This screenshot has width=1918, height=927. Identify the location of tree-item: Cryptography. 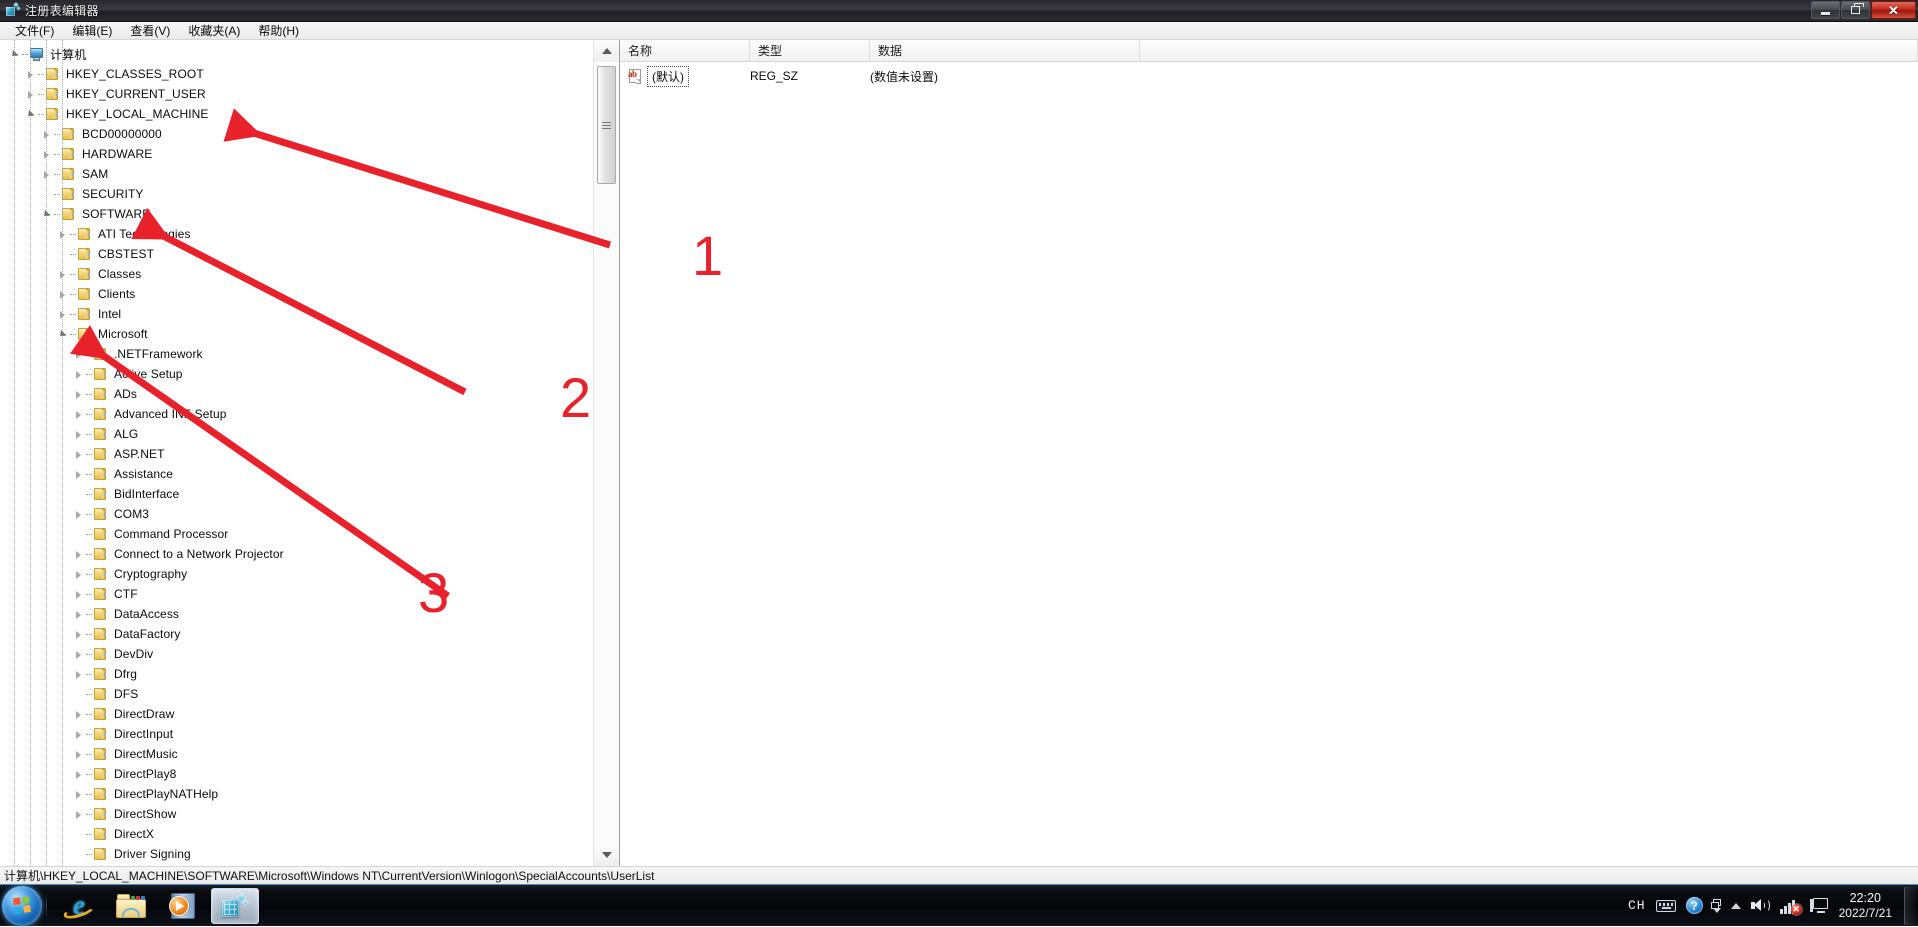
(296, 574).